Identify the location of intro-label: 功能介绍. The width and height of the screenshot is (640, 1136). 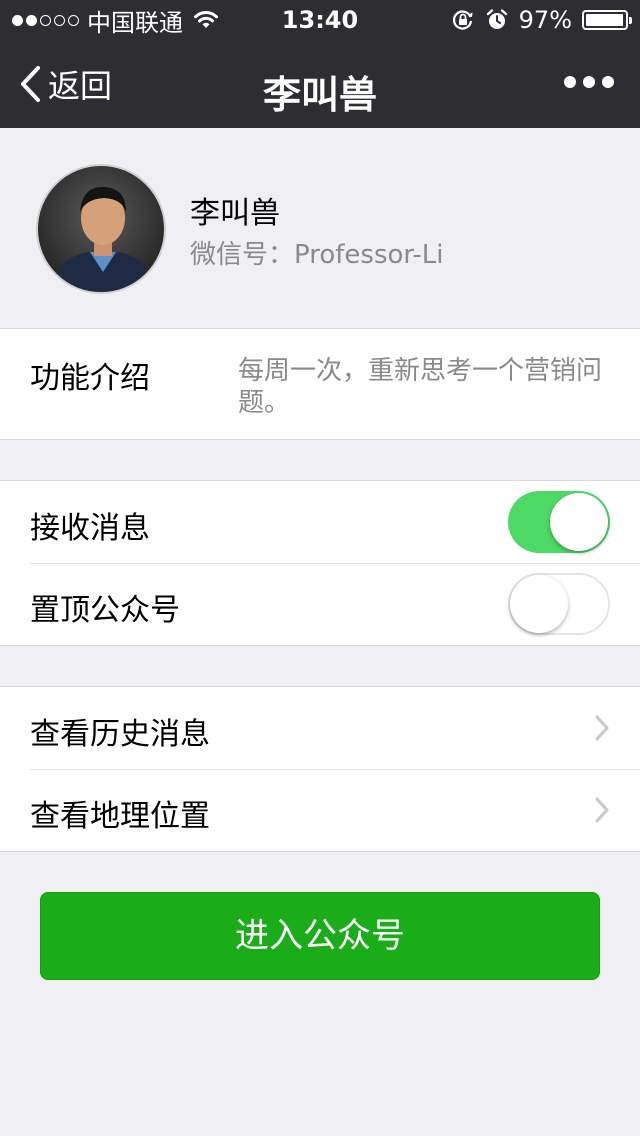
(90, 378).